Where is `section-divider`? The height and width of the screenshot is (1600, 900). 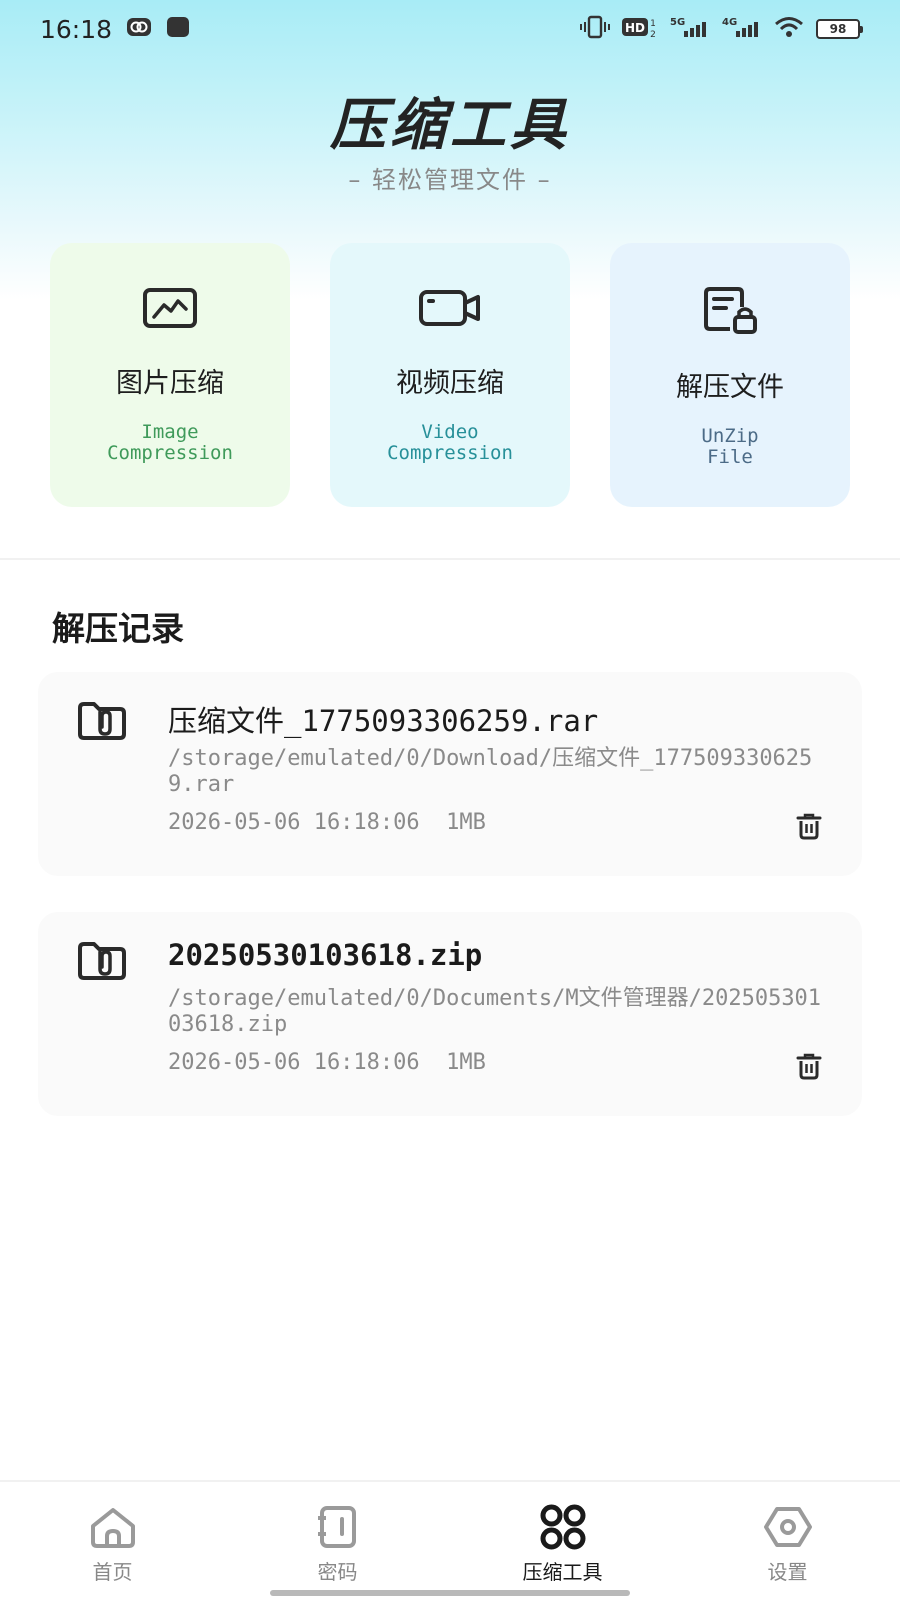 section-divider is located at coordinates (450, 559).